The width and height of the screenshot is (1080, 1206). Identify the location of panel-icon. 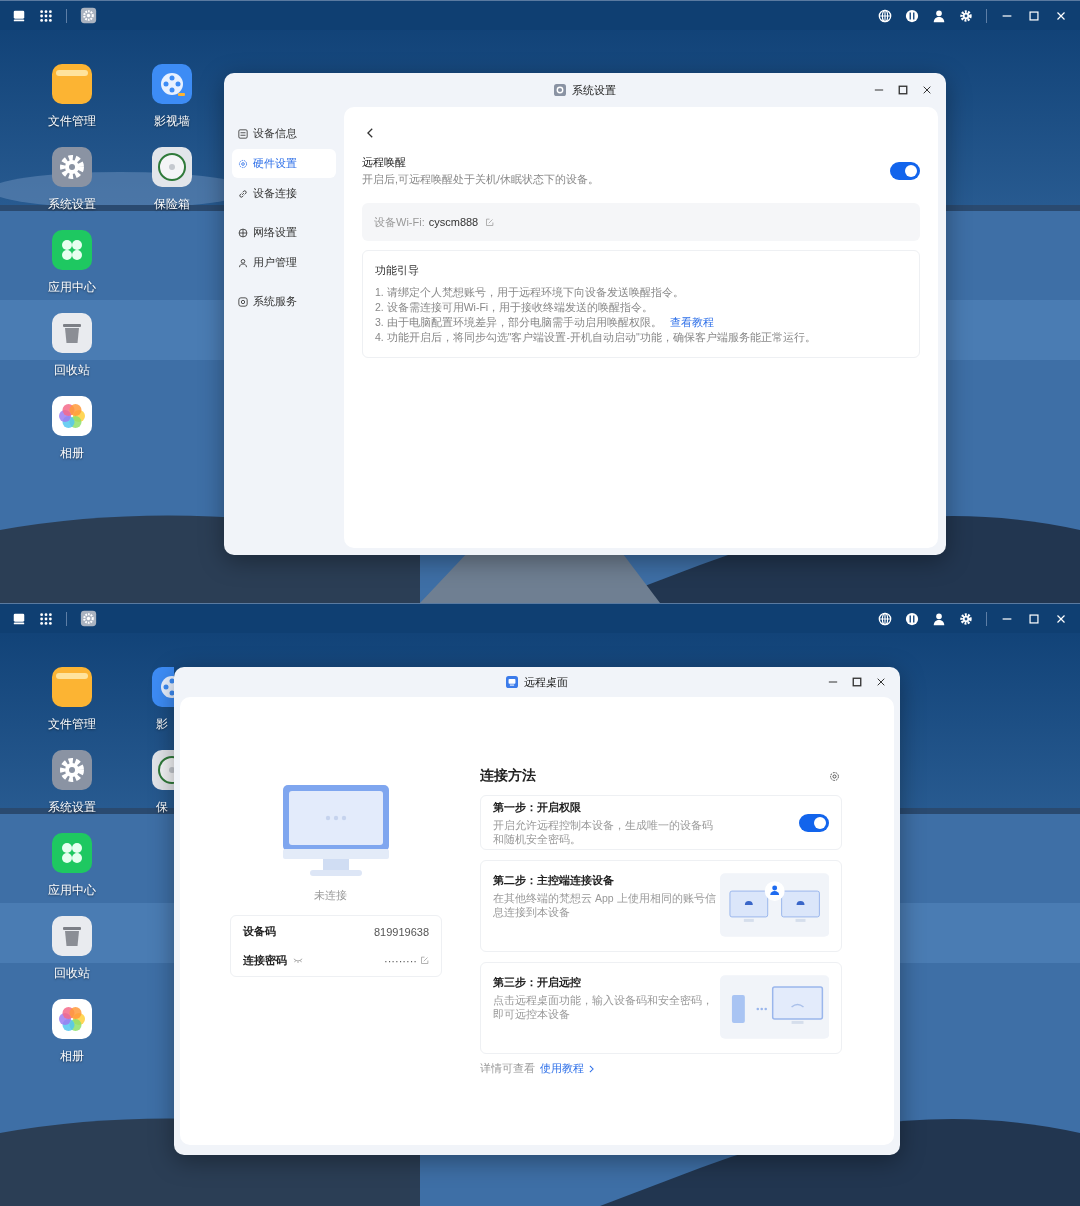
(243, 133).